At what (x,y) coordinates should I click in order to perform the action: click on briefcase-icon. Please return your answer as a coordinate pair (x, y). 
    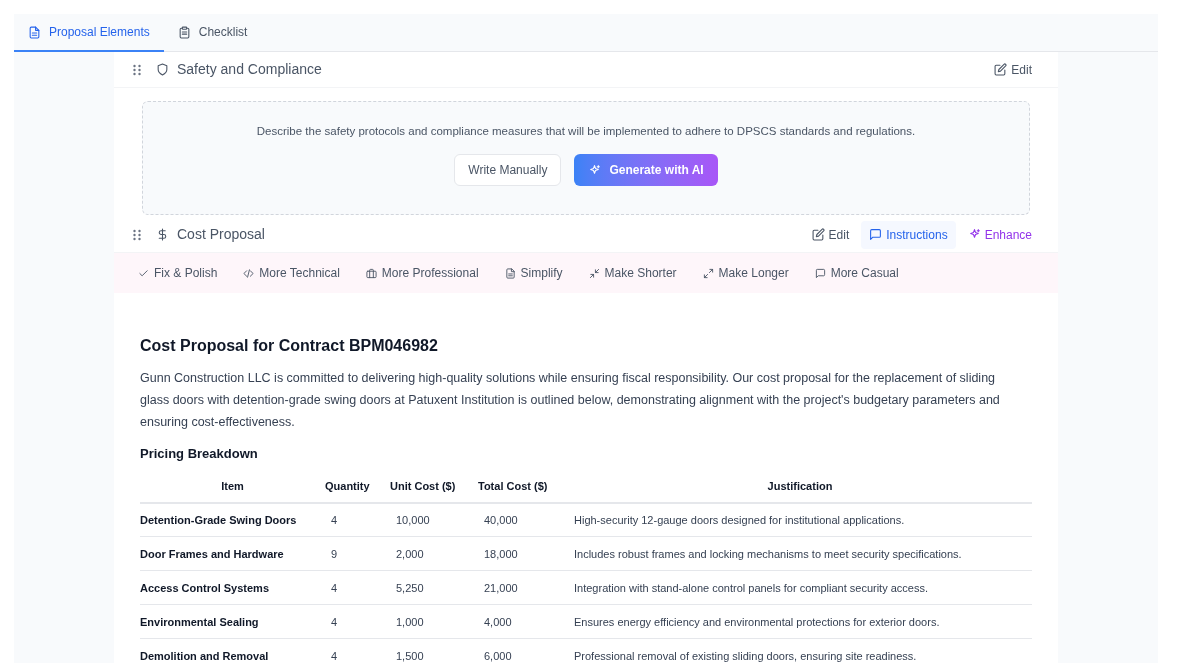
    Looking at the image, I should click on (371, 273).